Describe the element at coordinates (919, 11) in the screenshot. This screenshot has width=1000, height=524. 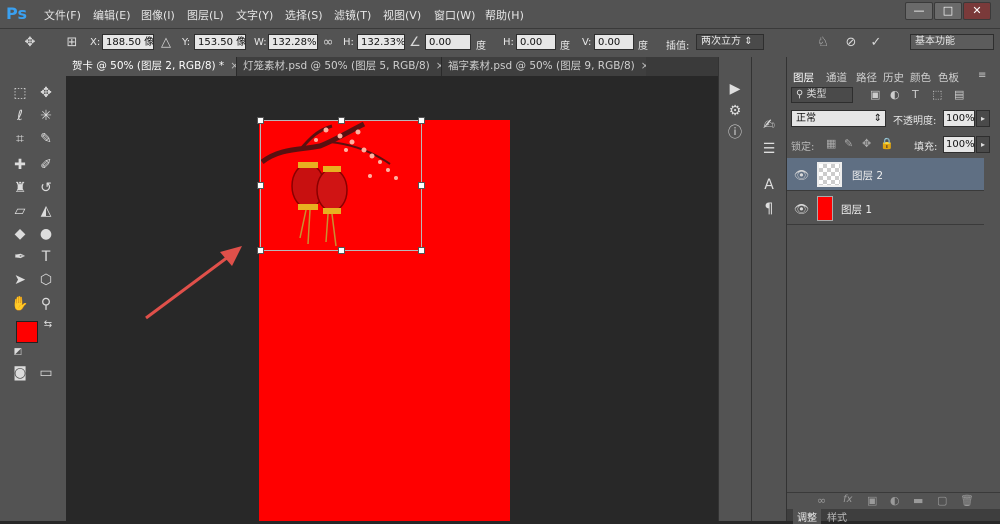
I see `minimize-button: —` at that location.